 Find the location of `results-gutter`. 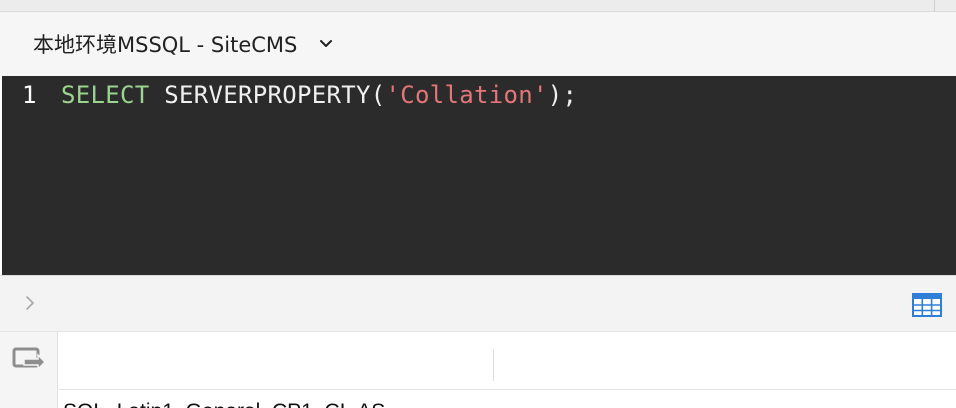

results-gutter is located at coordinates (29, 370).